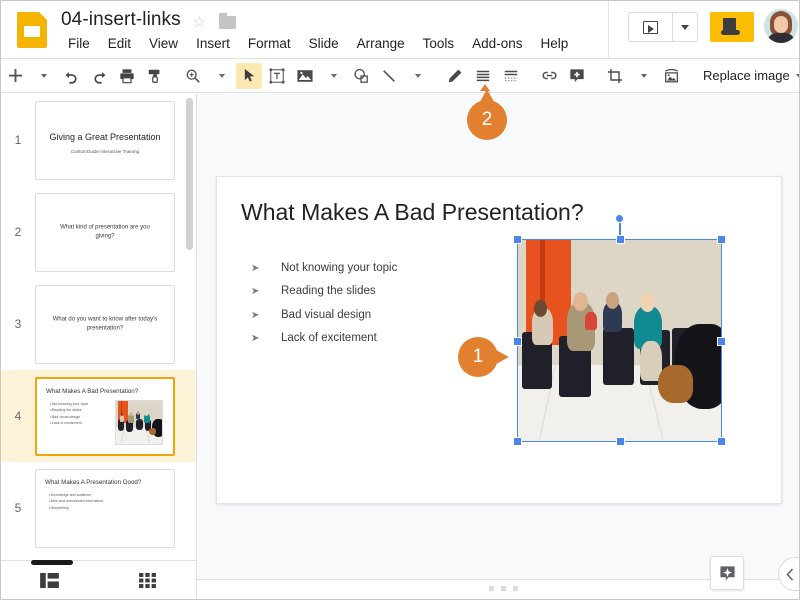 The height and width of the screenshot is (600, 800). What do you see at coordinates (685, 27) in the screenshot?
I see `present-dropdown-button` at bounding box center [685, 27].